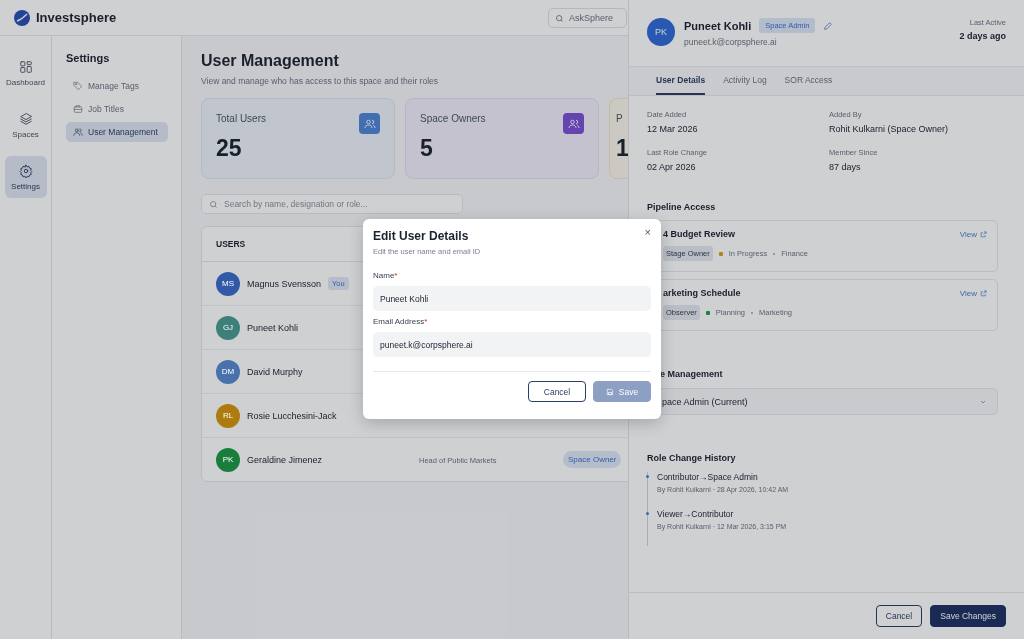 This screenshot has width=1024, height=639. Describe the element at coordinates (982, 36) in the screenshot. I see `last-active-value: 2 days ago` at that location.